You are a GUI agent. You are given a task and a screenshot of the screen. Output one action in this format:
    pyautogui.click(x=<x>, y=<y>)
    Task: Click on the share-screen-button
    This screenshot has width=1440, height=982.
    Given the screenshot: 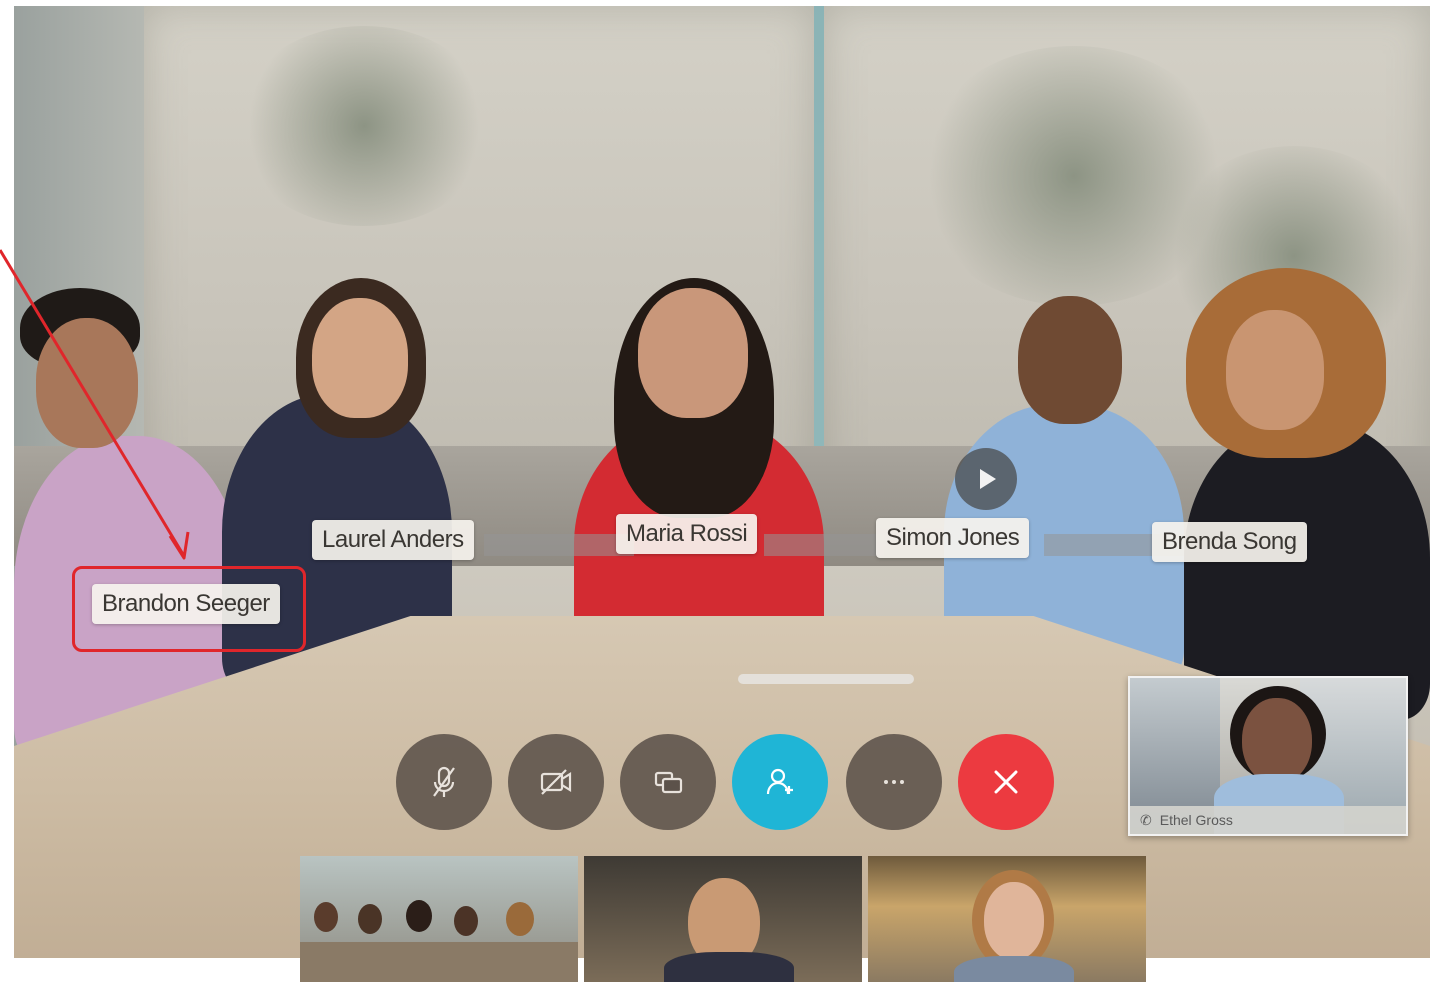 What is the action you would take?
    pyautogui.click(x=668, y=782)
    